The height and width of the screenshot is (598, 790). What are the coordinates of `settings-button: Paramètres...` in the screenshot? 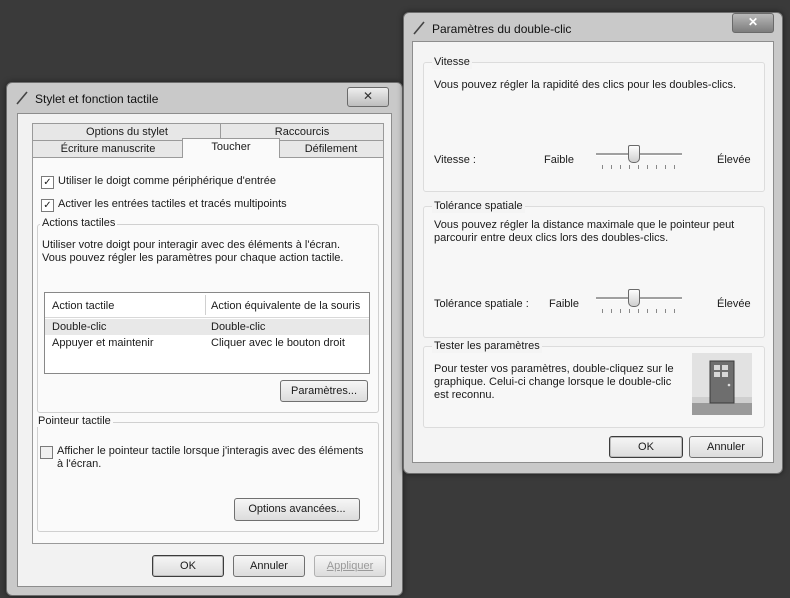 It's located at (324, 391).